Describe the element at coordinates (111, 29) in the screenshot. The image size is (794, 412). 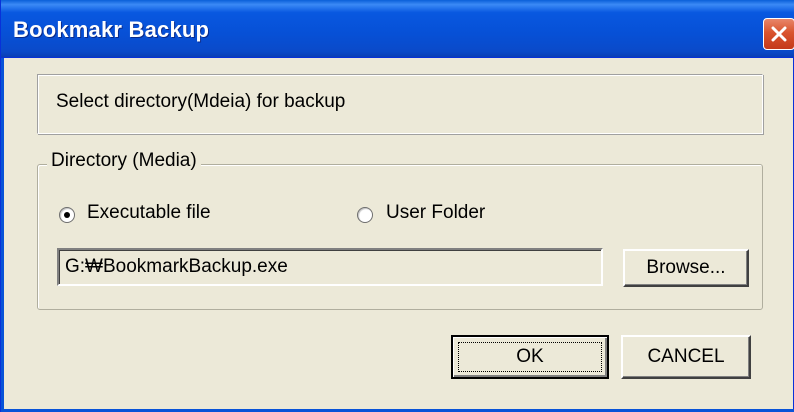
I see `window-title: Bookmakr Backup` at that location.